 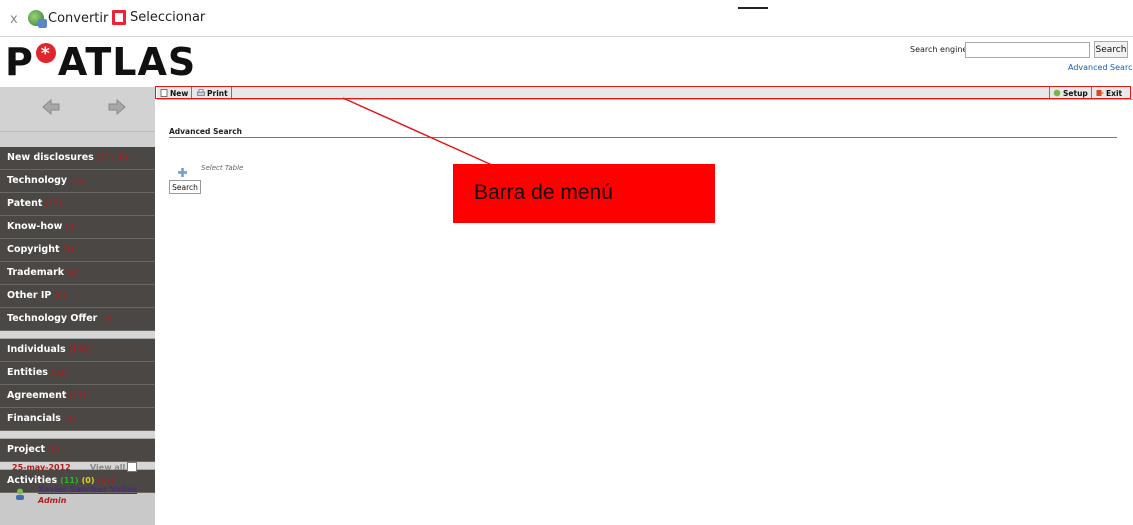 I want to click on sidebar-item-agreement: Agreement (17), so click(x=77, y=396).